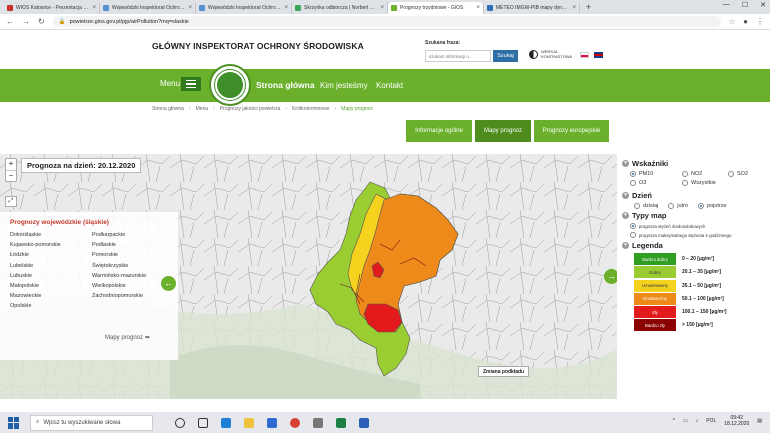 This screenshot has height=433, width=770. Describe the element at coordinates (285, 85) in the screenshot. I see `nav-home-link: Strona główna` at that location.